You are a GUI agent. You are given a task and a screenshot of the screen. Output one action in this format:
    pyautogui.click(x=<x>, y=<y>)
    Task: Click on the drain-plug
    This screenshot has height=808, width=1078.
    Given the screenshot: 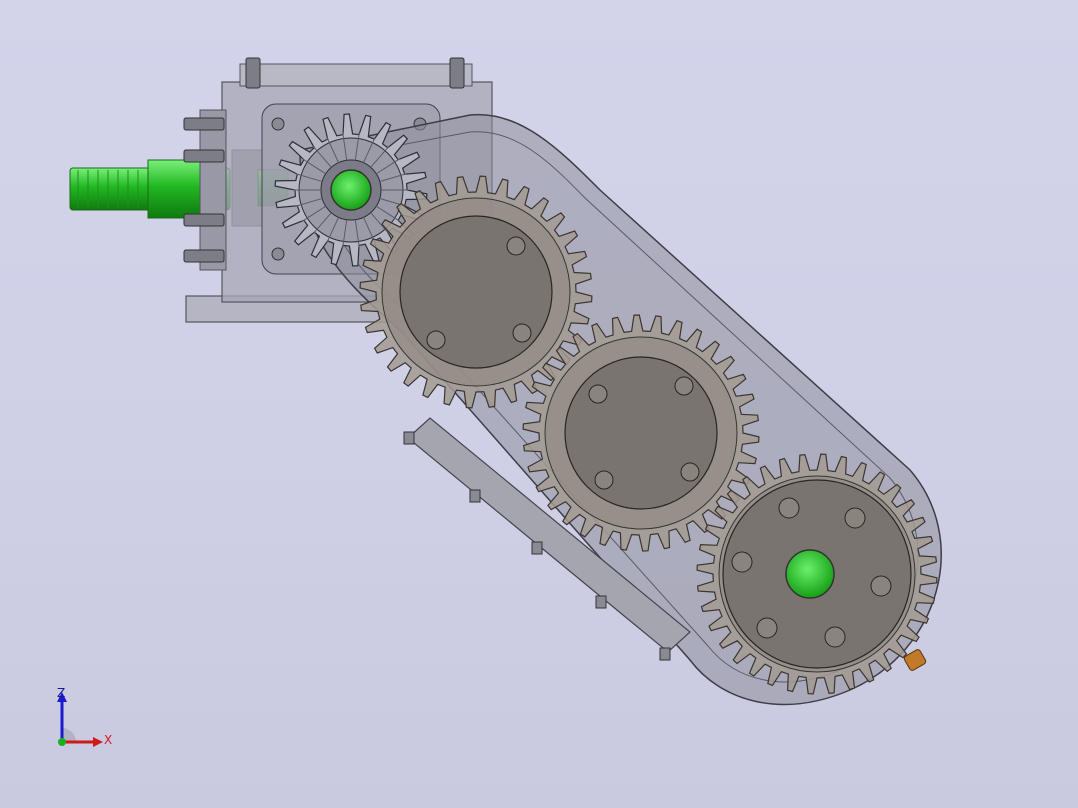 What is the action you would take?
    pyautogui.click(x=915, y=660)
    